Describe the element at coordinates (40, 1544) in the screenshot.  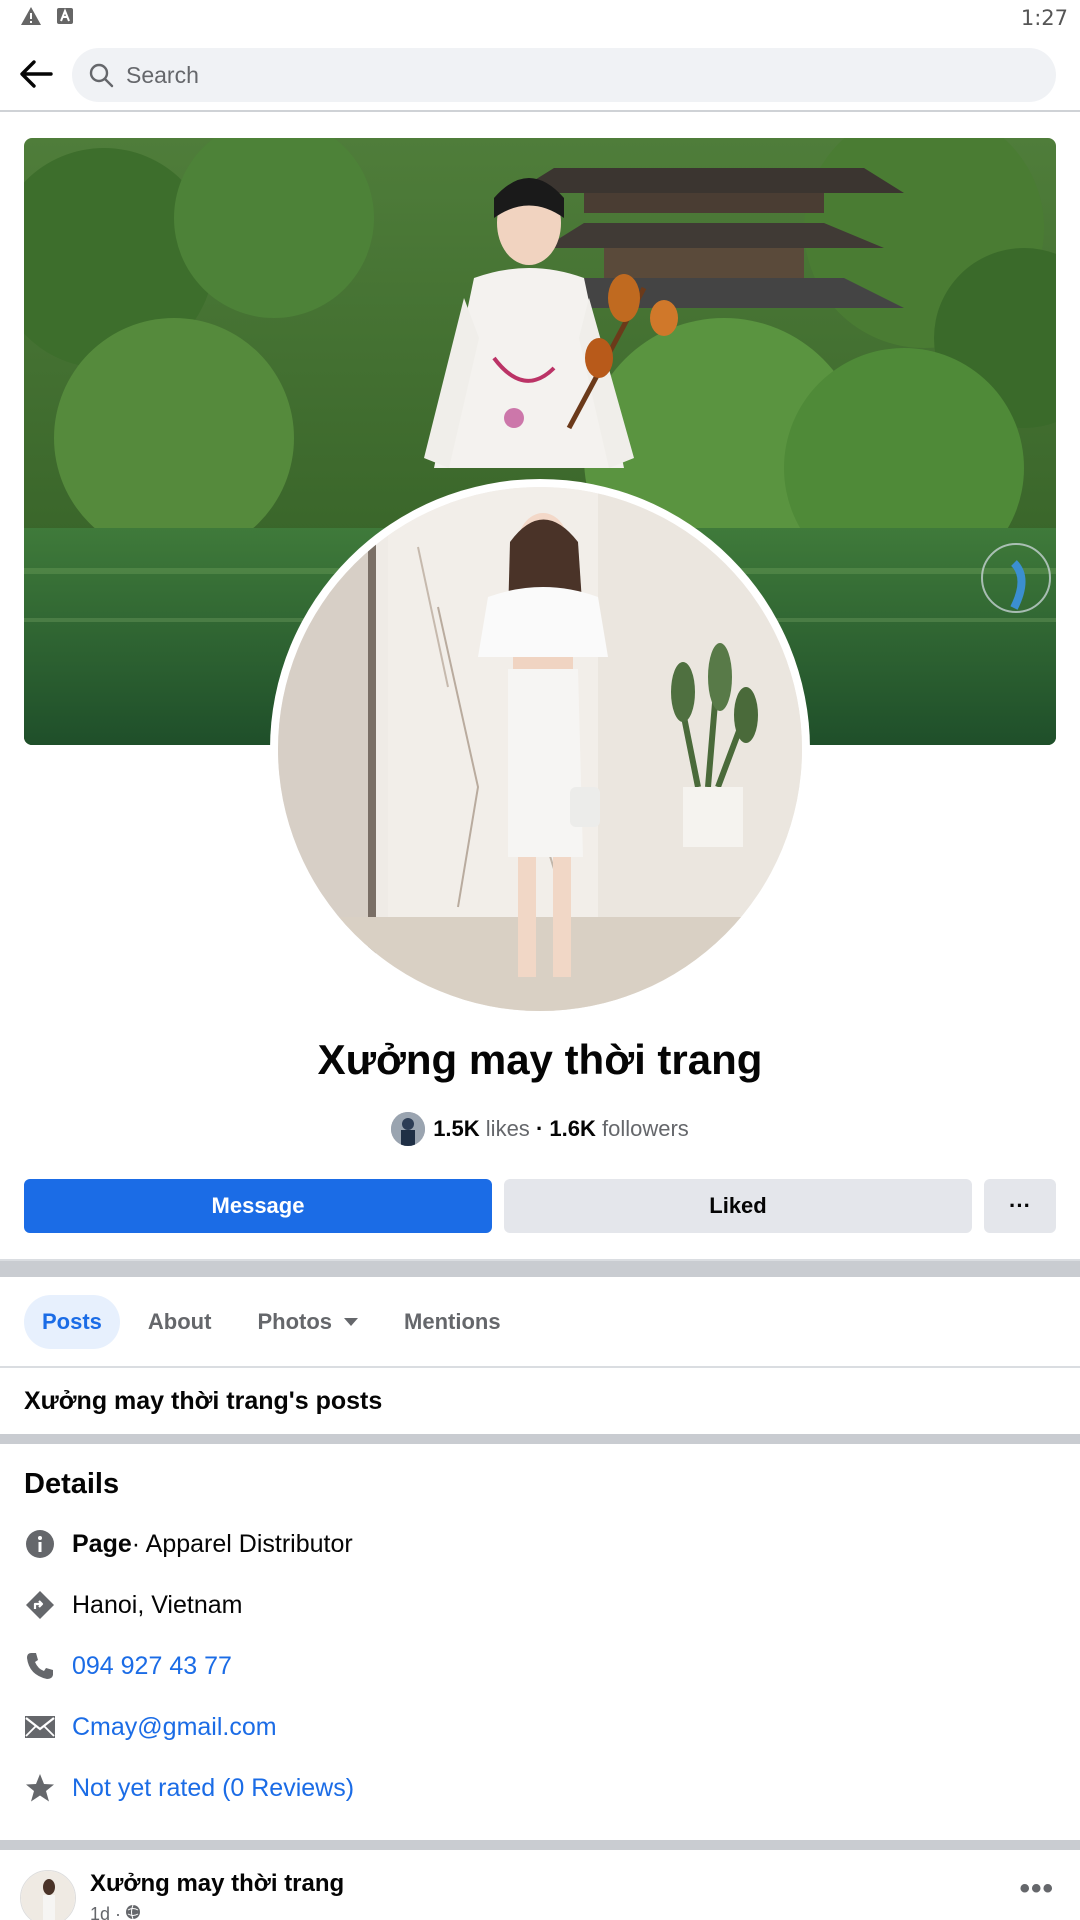
I see `info-icon` at that location.